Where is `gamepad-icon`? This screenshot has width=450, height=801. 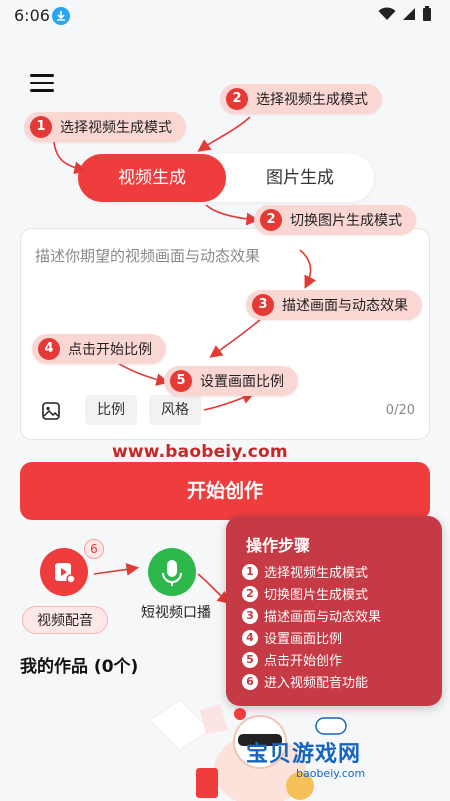 gamepad-icon is located at coordinates (331, 726).